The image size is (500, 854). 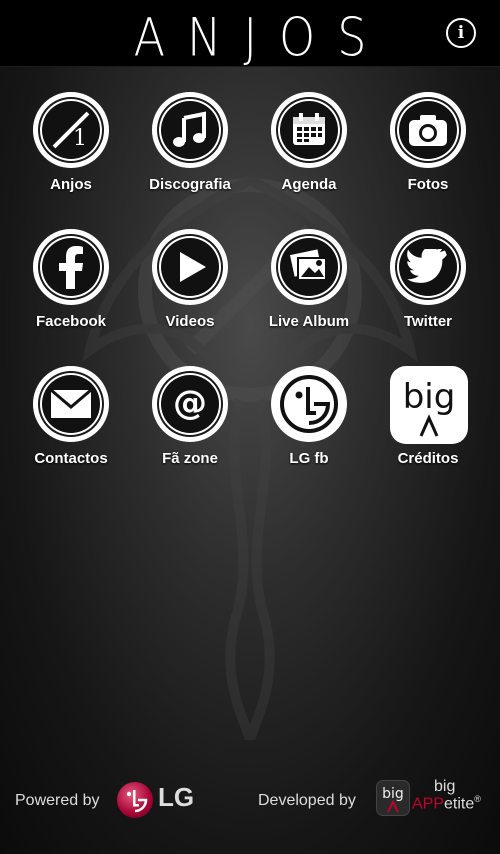 I want to click on svg-text: 1, so click(x=80, y=138).